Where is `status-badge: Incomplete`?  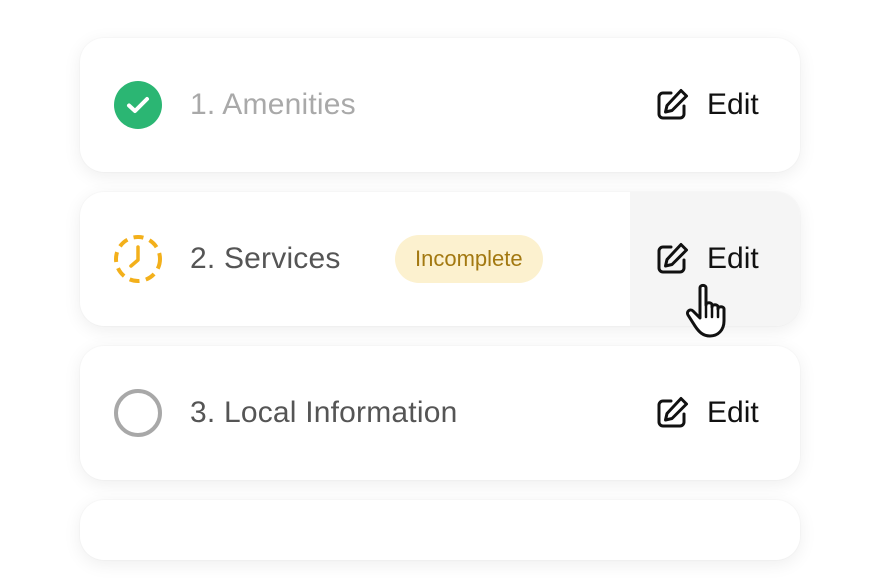 status-badge: Incomplete is located at coordinates (469, 259).